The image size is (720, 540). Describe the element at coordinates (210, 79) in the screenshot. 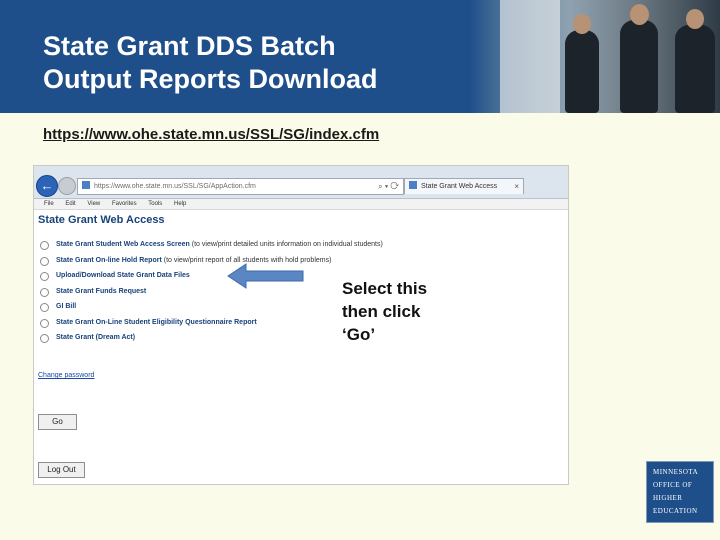

I see `page-title-line2: Output Reports Download` at that location.